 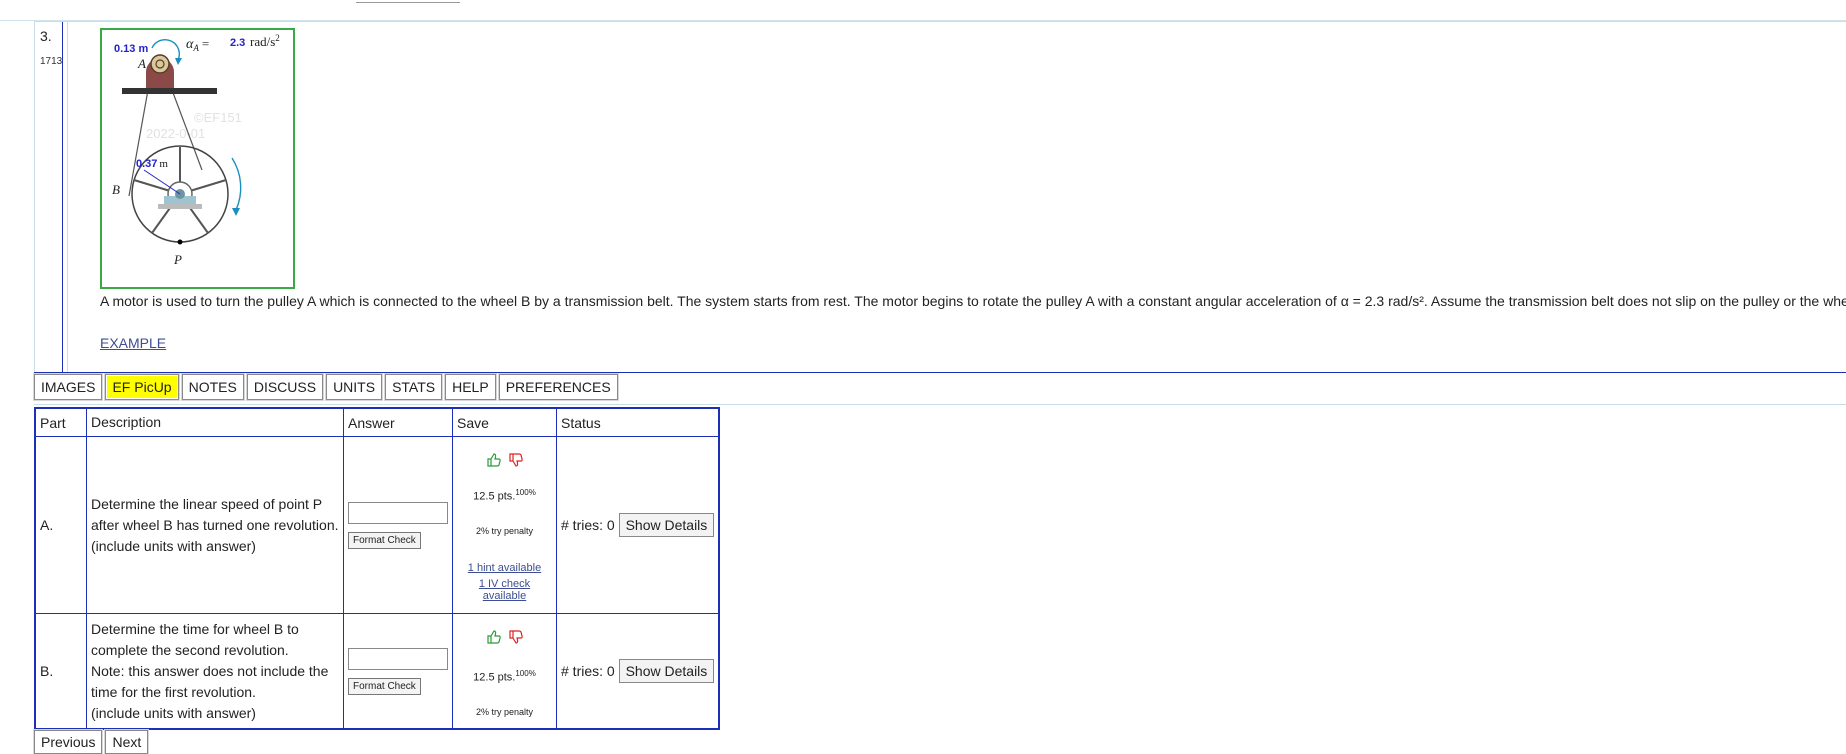 I want to click on wheel-mount-base, so click(x=180, y=206).